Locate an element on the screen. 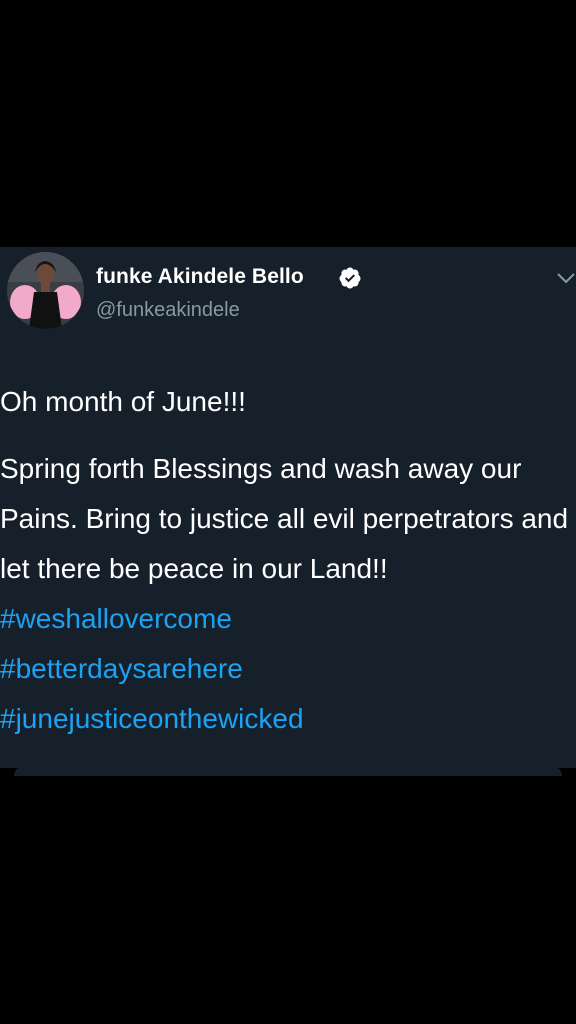 Image resolution: width=576 pixels, height=1024 pixels. hashtag-link: #weshallovercome is located at coordinates (116, 618).